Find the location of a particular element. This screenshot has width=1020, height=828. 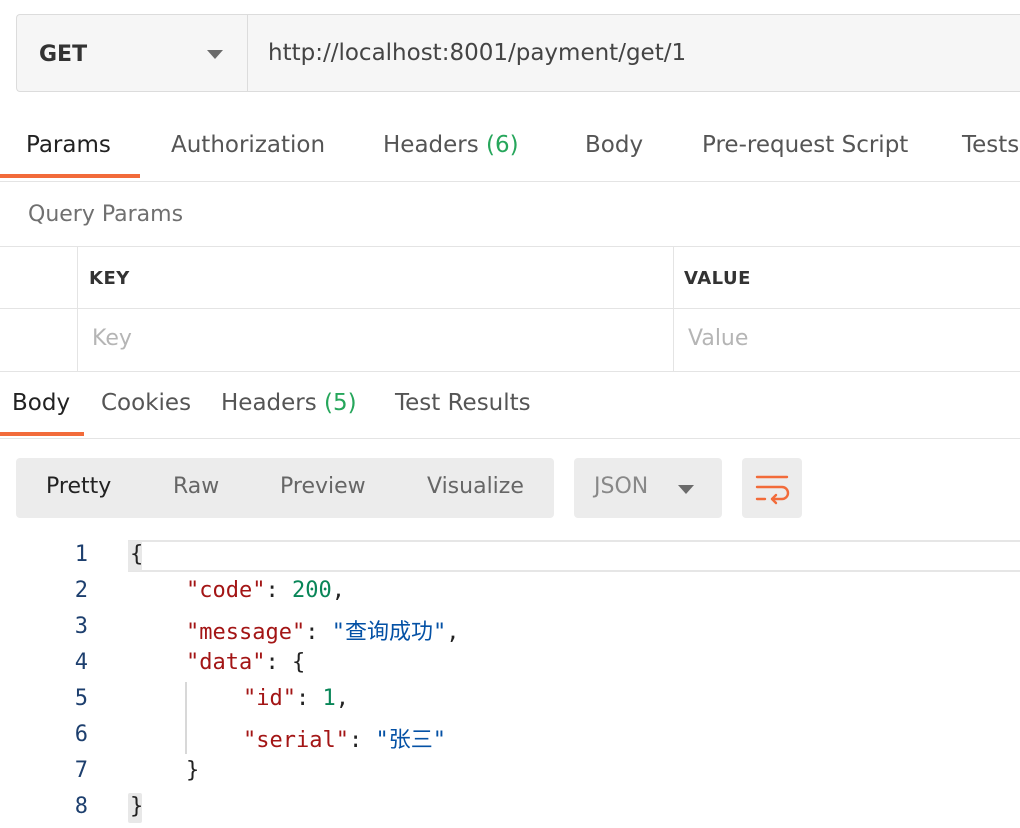

tab-prerequest-script: Pre-request Script is located at coordinates (805, 145).